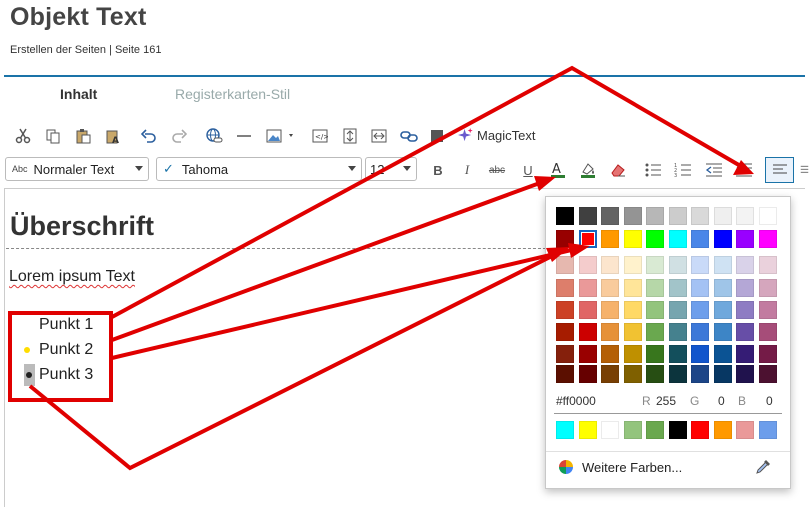 The height and width of the screenshot is (507, 809). What do you see at coordinates (83, 136) in the screenshot?
I see `paste-icon` at bounding box center [83, 136].